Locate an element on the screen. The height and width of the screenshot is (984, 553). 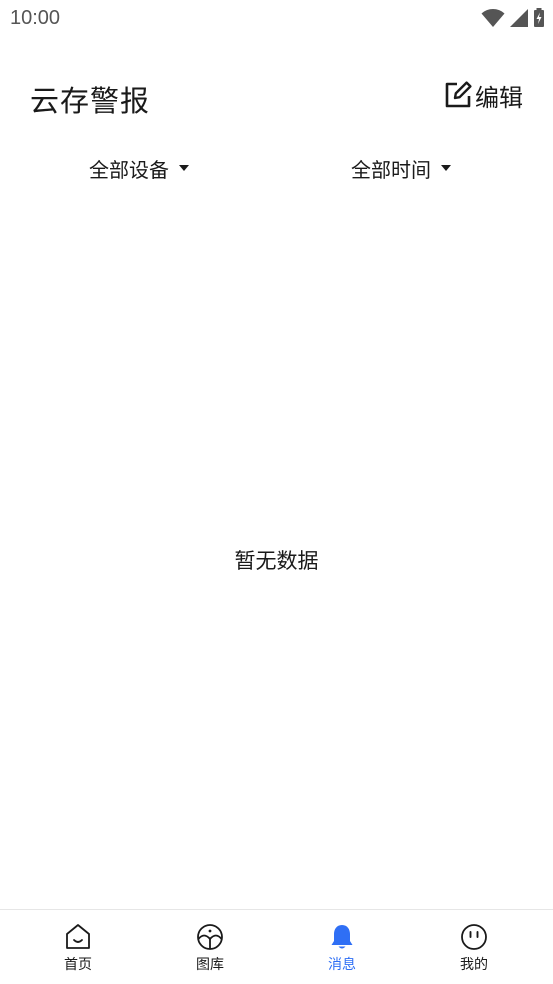
nav-item-mine: 我的 is located at coordinates (474, 950).